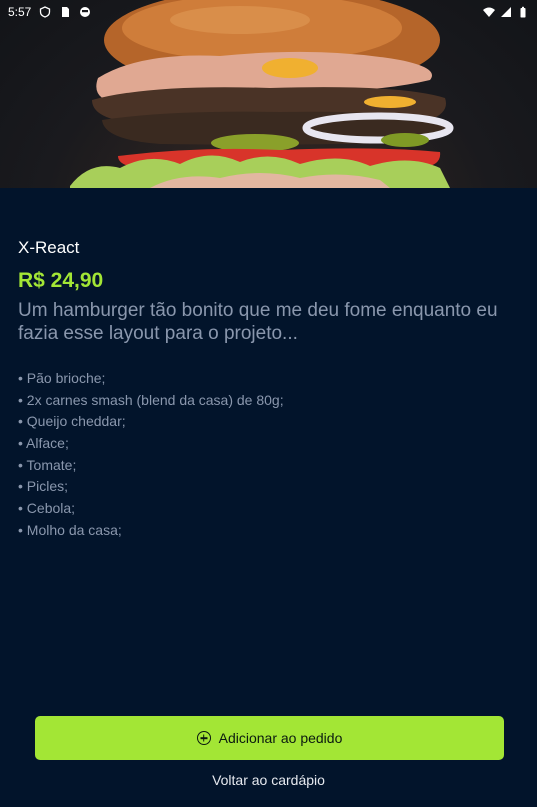  What do you see at coordinates (268, 12) in the screenshot?
I see `status-bar: 5:57` at bounding box center [268, 12].